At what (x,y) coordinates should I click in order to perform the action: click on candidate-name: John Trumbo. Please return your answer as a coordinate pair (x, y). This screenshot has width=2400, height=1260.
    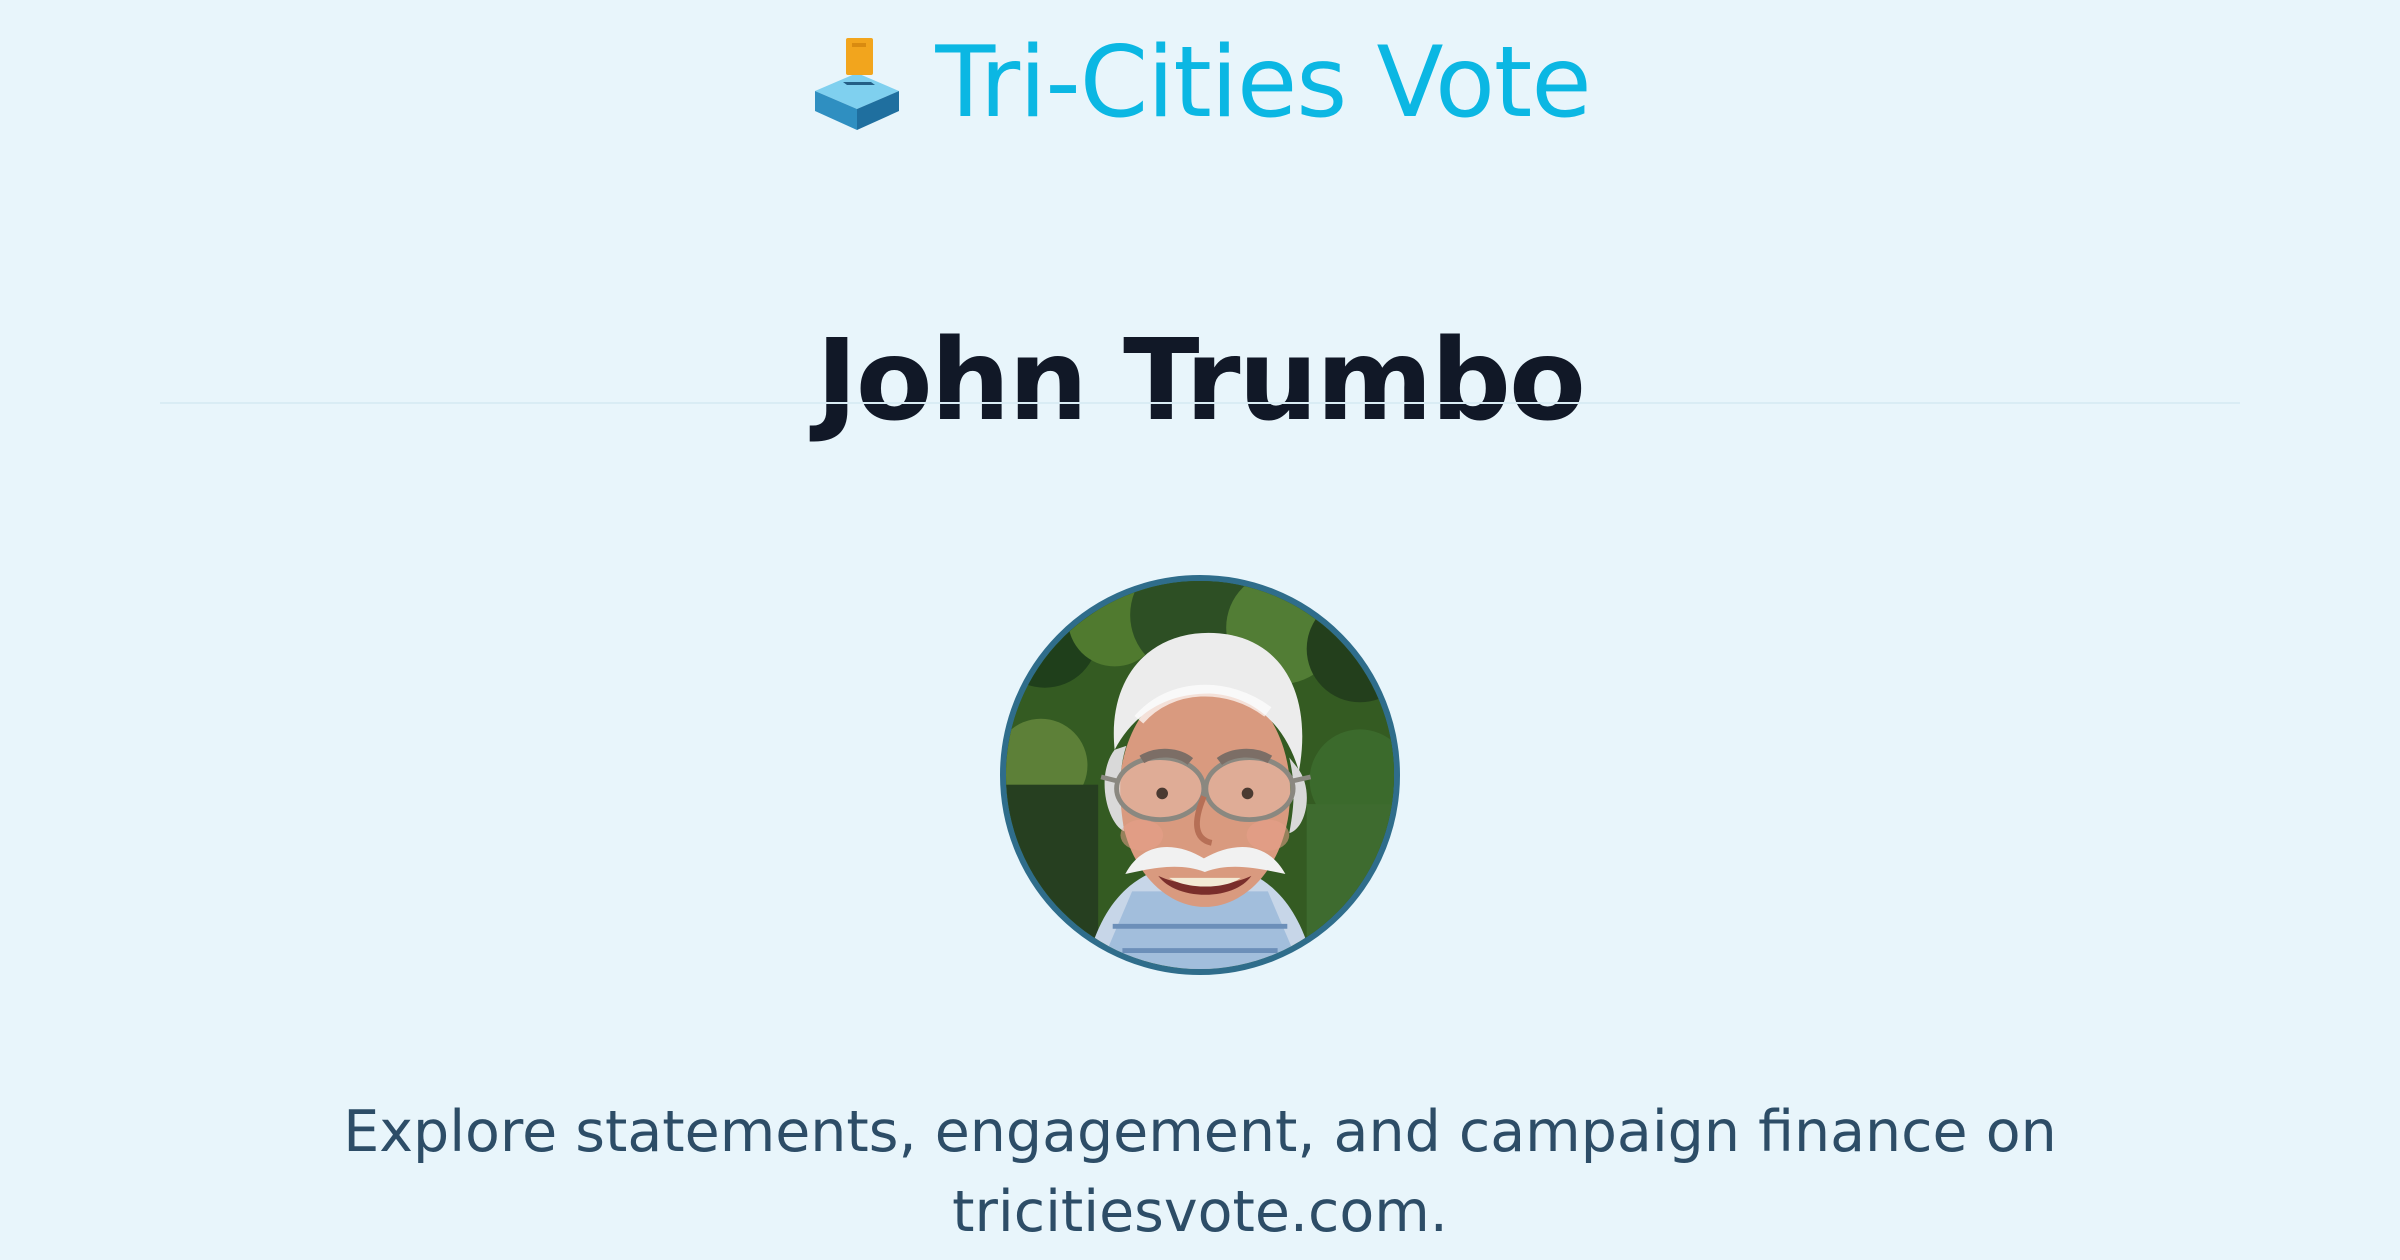
    Looking at the image, I should click on (1201, 381).